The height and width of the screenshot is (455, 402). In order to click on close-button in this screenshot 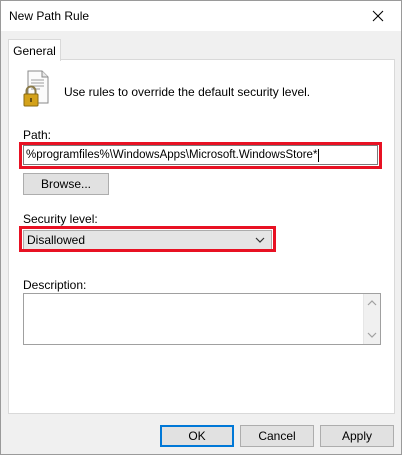, I will do `click(378, 16)`.